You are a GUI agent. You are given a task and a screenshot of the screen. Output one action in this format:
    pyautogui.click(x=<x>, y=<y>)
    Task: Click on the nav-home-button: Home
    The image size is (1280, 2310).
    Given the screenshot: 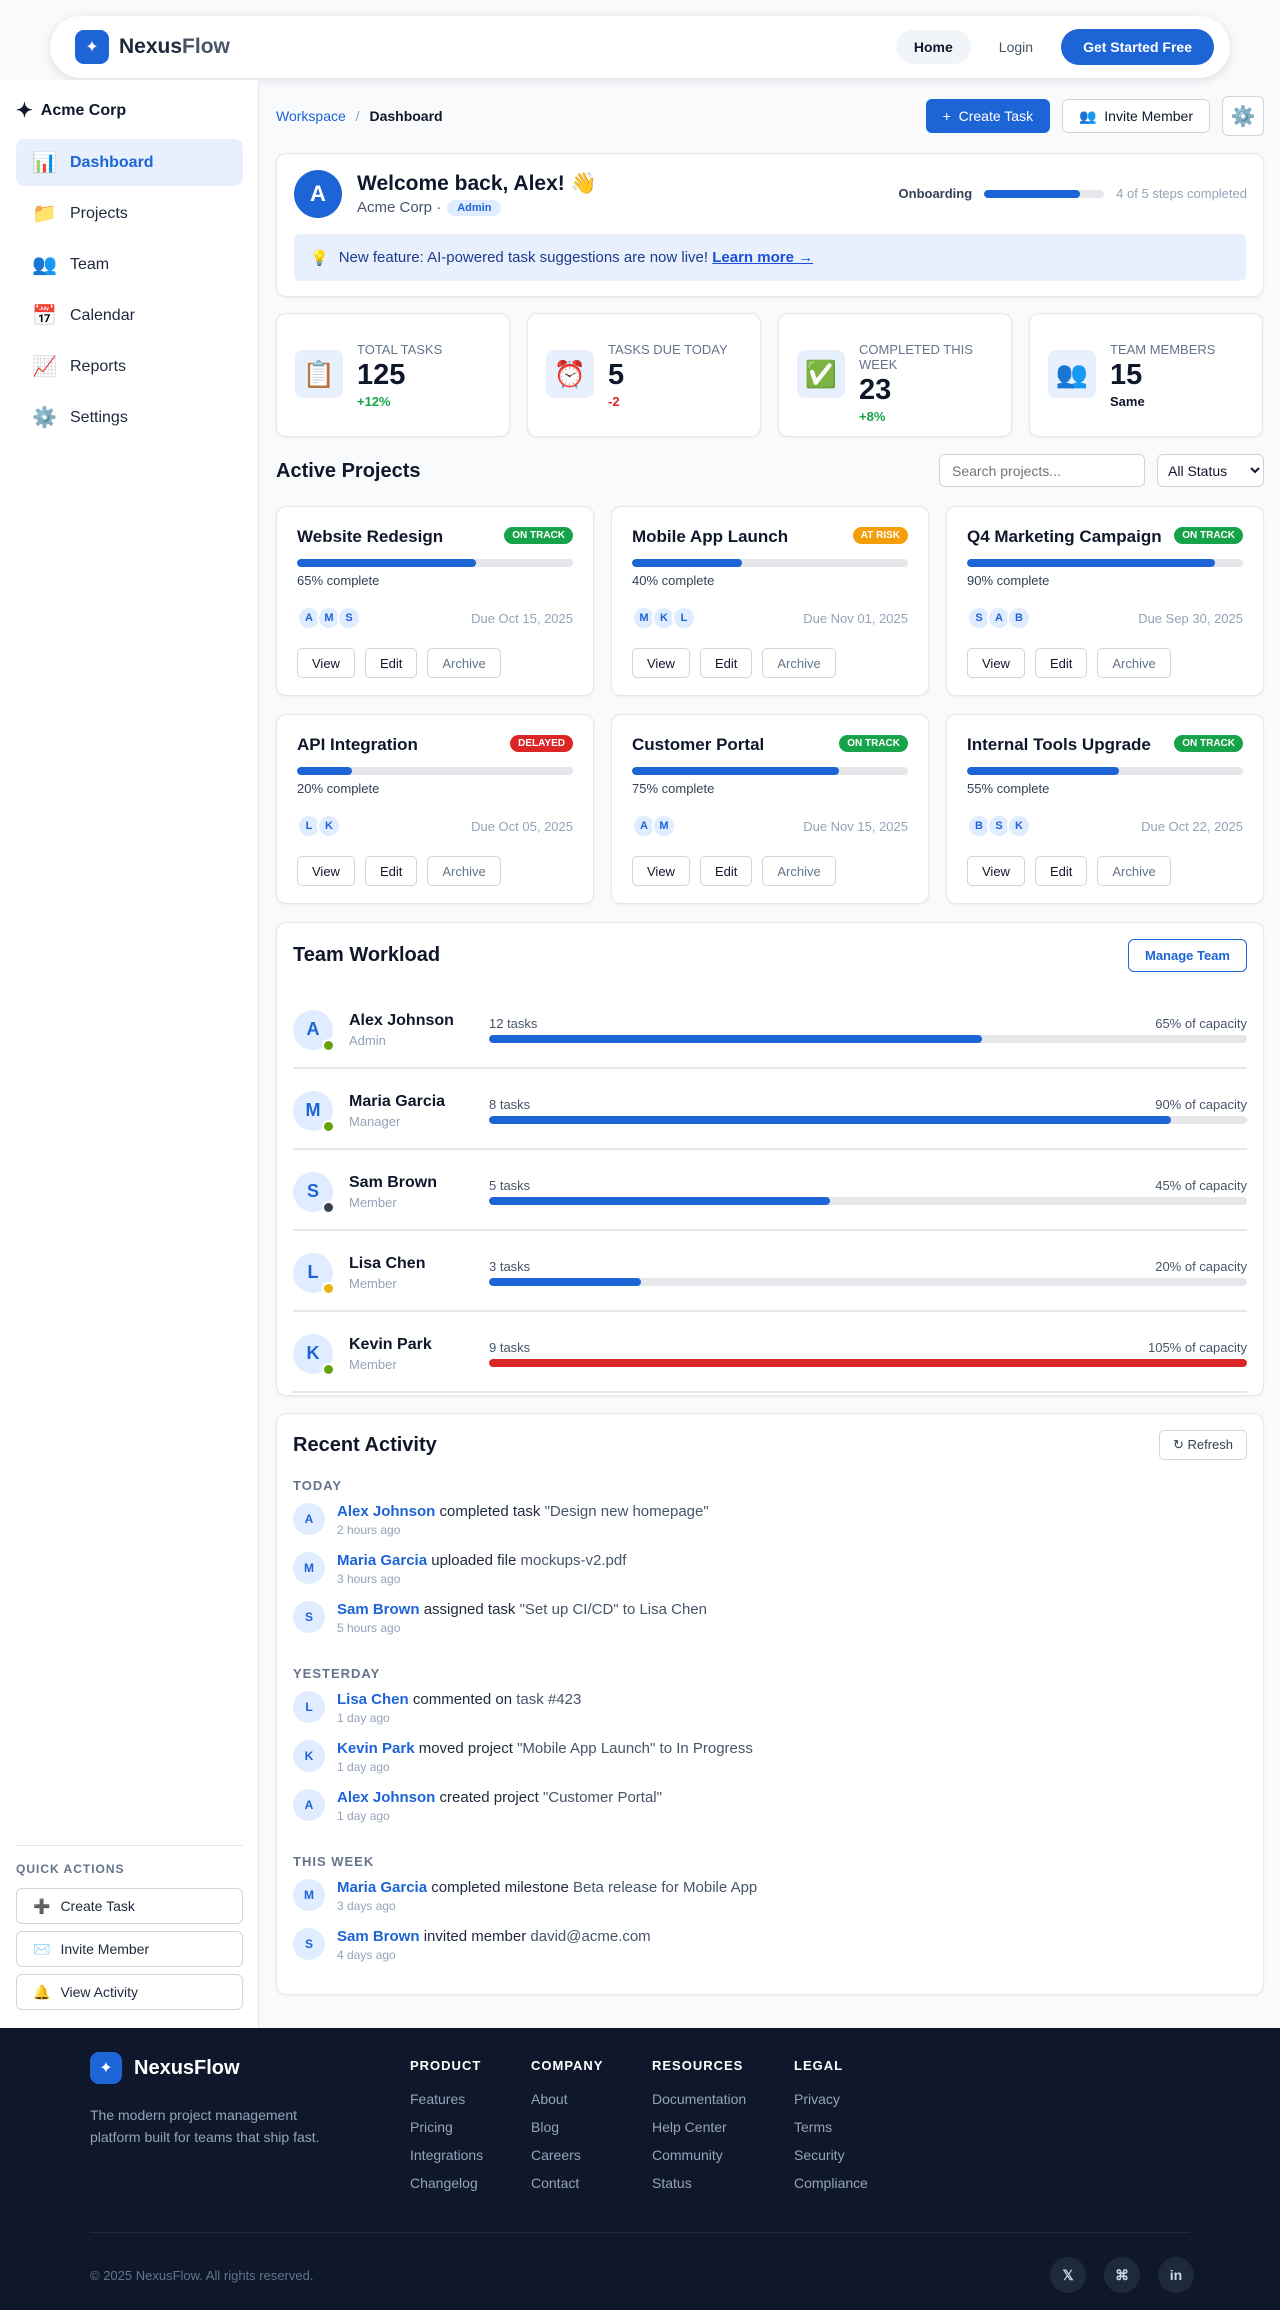 What is the action you would take?
    pyautogui.click(x=933, y=47)
    